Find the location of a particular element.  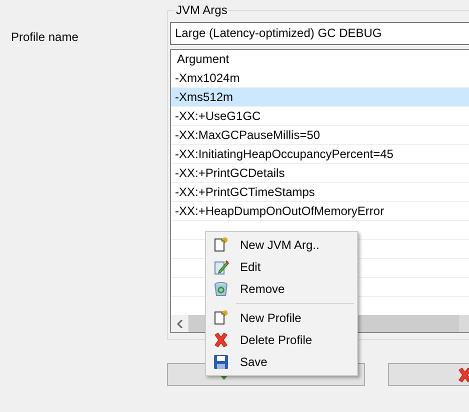

column-header: Argument is located at coordinates (203, 59).